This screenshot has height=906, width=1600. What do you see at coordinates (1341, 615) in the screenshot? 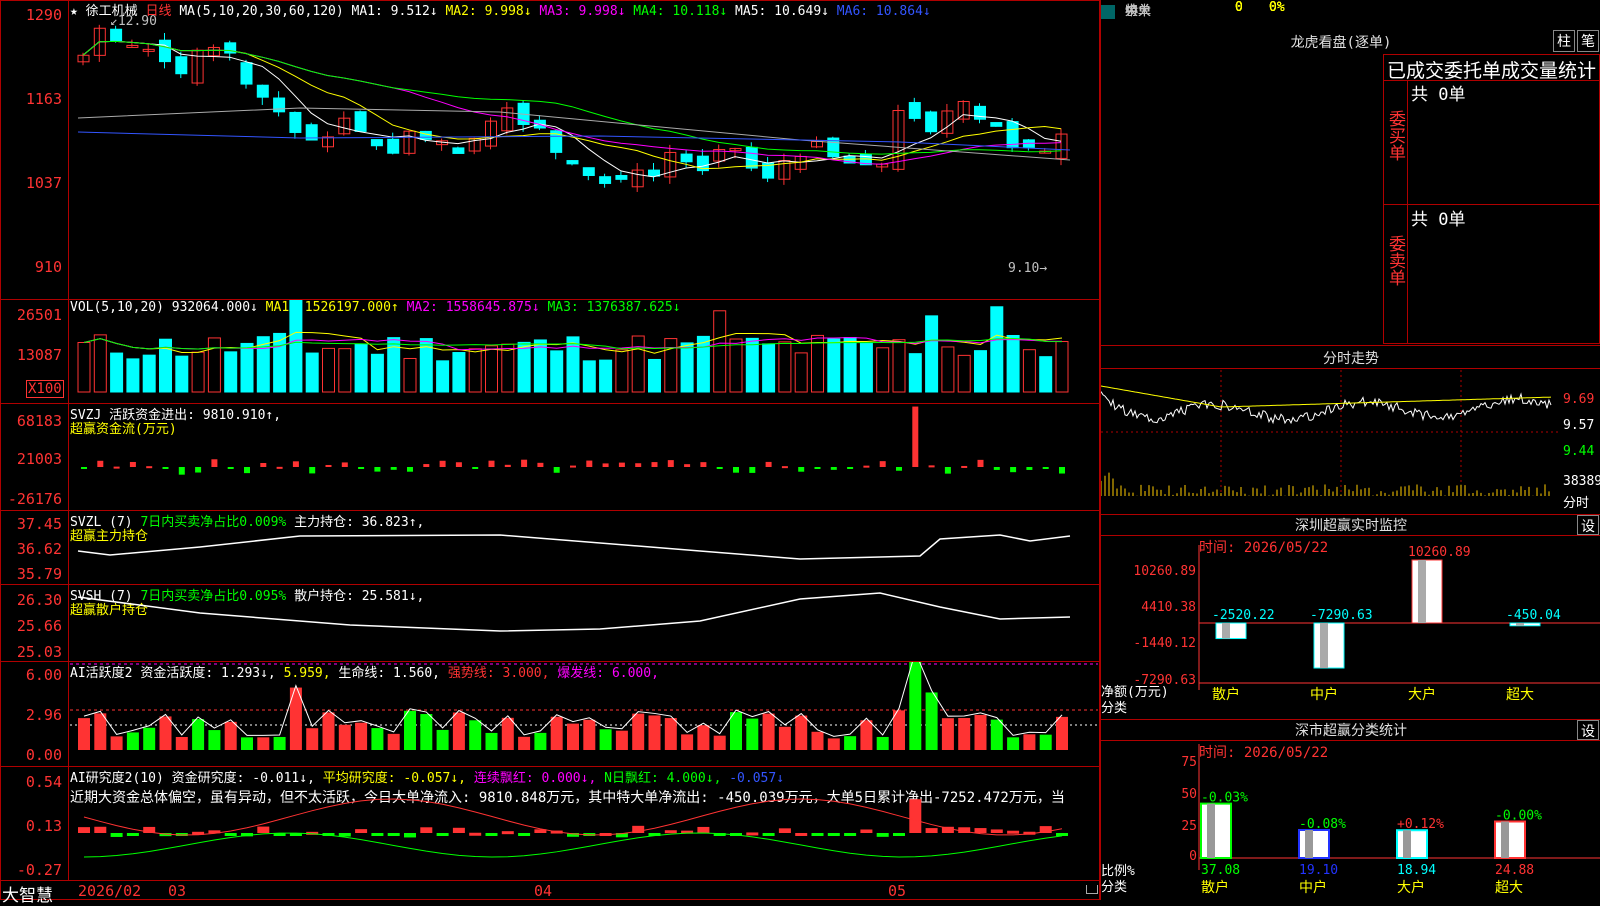
I see `monitor-bar-value: -7290.63` at bounding box center [1341, 615].